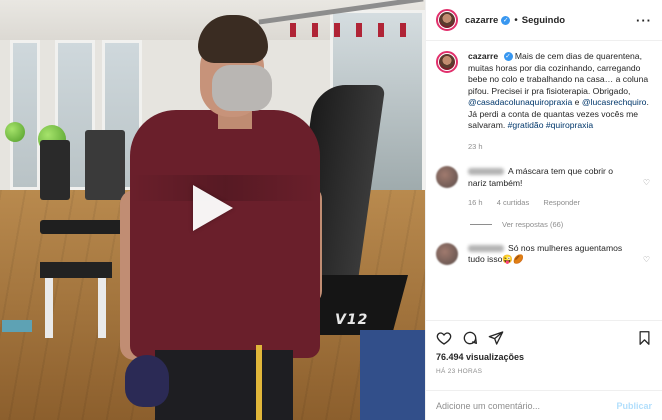 The height and width of the screenshot is (420, 662). Describe the element at coordinates (475, 202) in the screenshot. I see `comment-time: 16 h` at that location.